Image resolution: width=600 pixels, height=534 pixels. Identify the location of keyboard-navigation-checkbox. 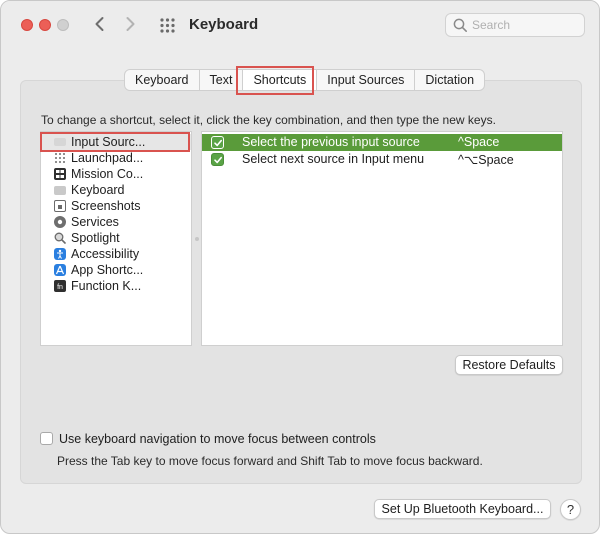
(46, 438).